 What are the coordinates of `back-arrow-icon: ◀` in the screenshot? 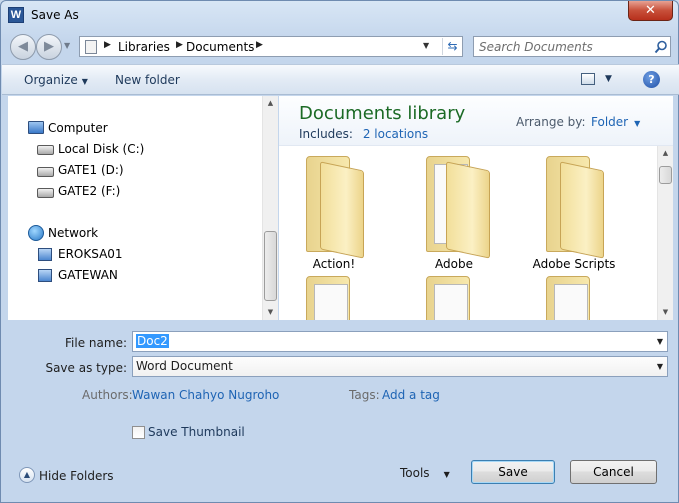 It's located at (23, 46).